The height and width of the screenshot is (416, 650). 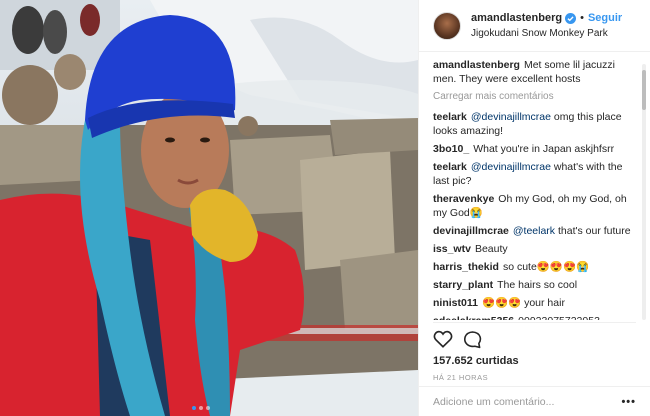 What do you see at coordinates (546, 267) in the screenshot?
I see `comment-text: so cute😍😍😍😭` at bounding box center [546, 267].